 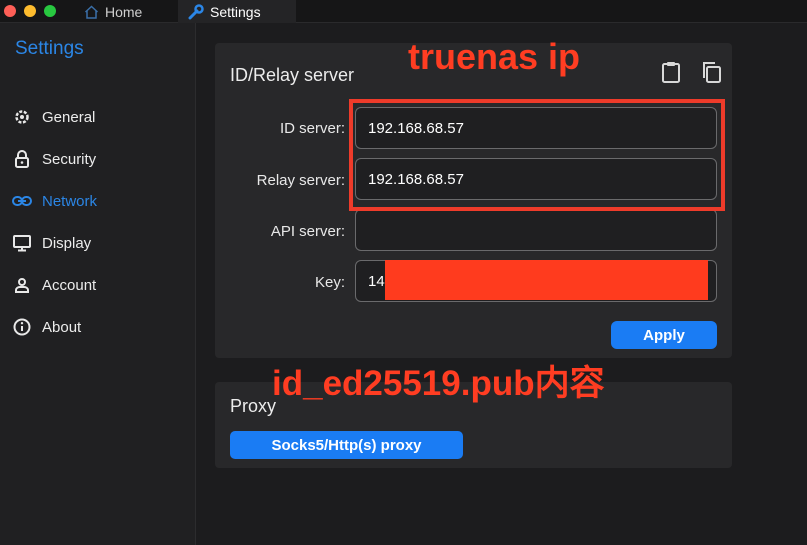 What do you see at coordinates (22, 285) in the screenshot?
I see `person-icon` at bounding box center [22, 285].